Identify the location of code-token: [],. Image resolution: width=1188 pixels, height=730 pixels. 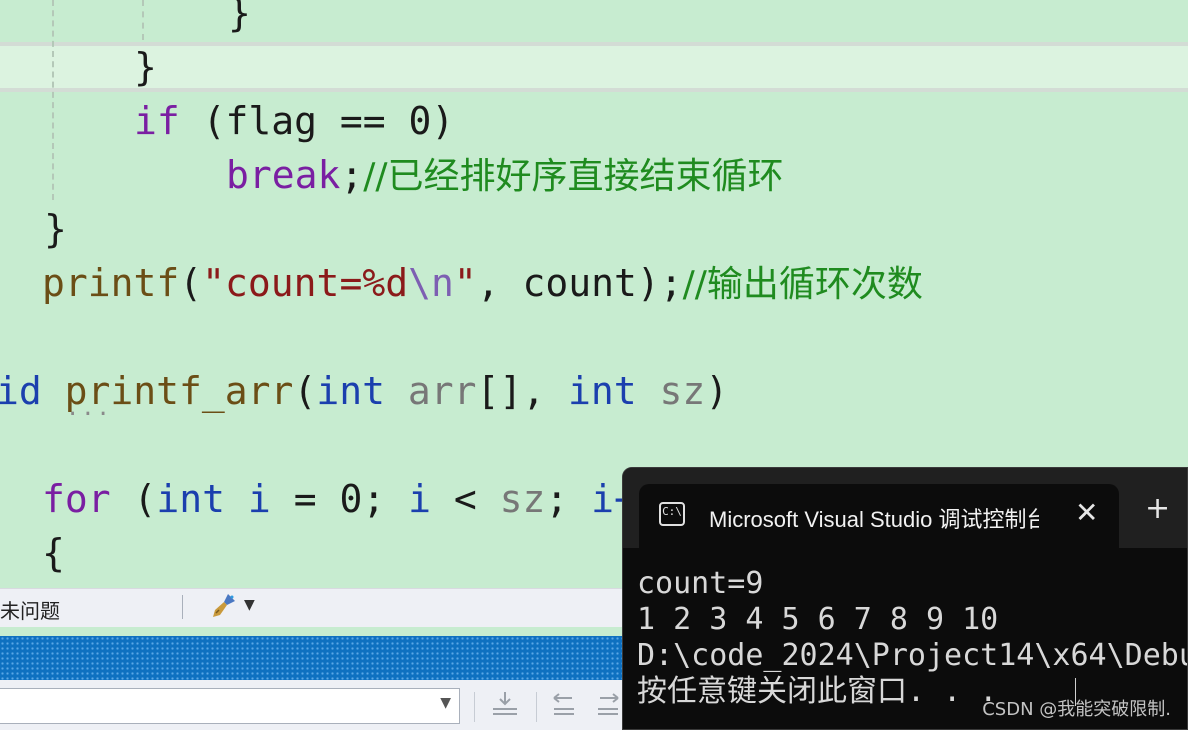
(522, 391).